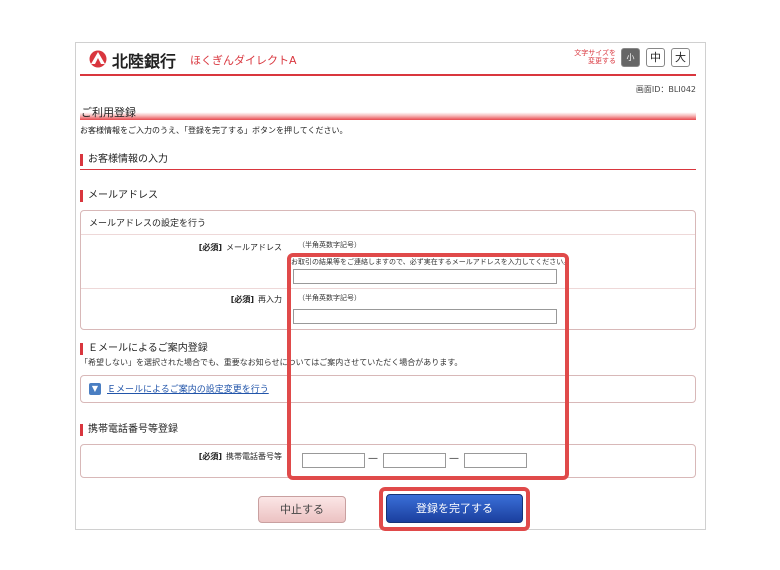  Describe the element at coordinates (428, 366) in the screenshot. I see `input-highlight-frame` at that location.